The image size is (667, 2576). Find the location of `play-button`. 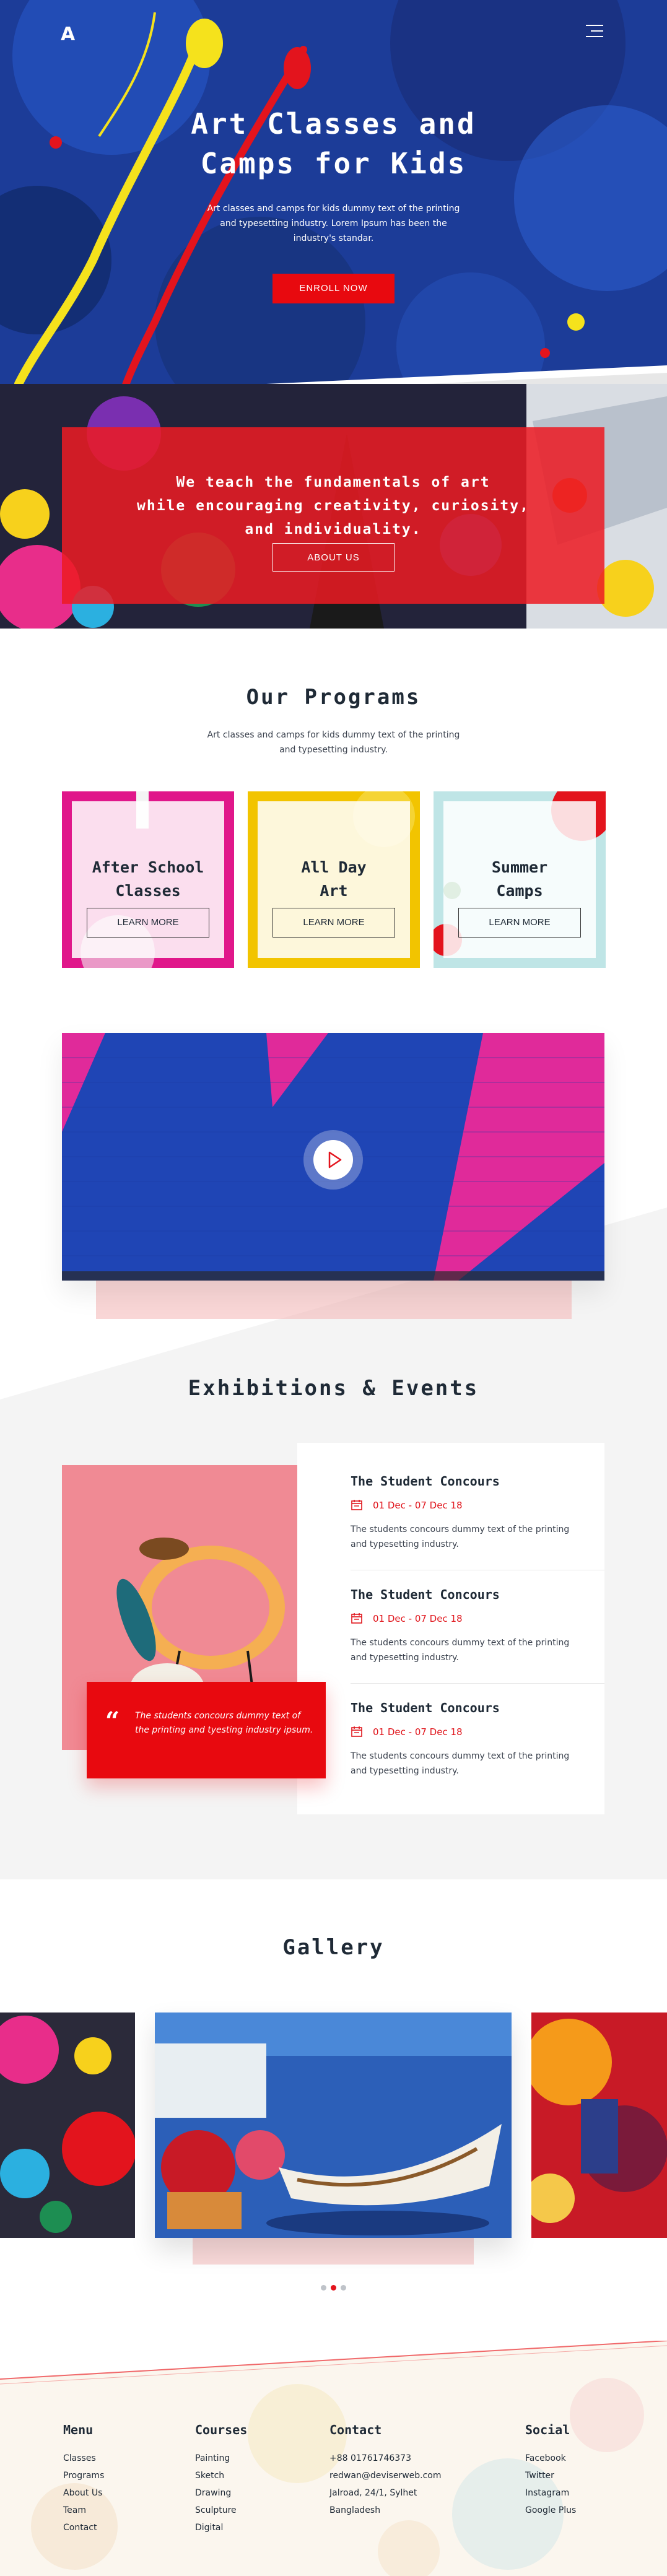

play-button is located at coordinates (333, 1160).